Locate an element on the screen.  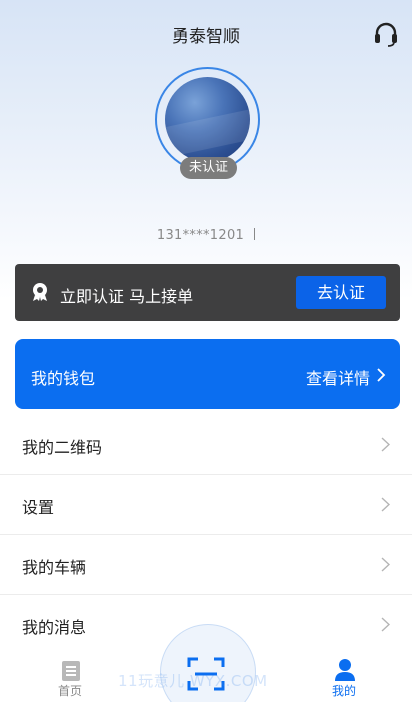
menu-item-vehicles: 我的车辆 is located at coordinates (206, 565).